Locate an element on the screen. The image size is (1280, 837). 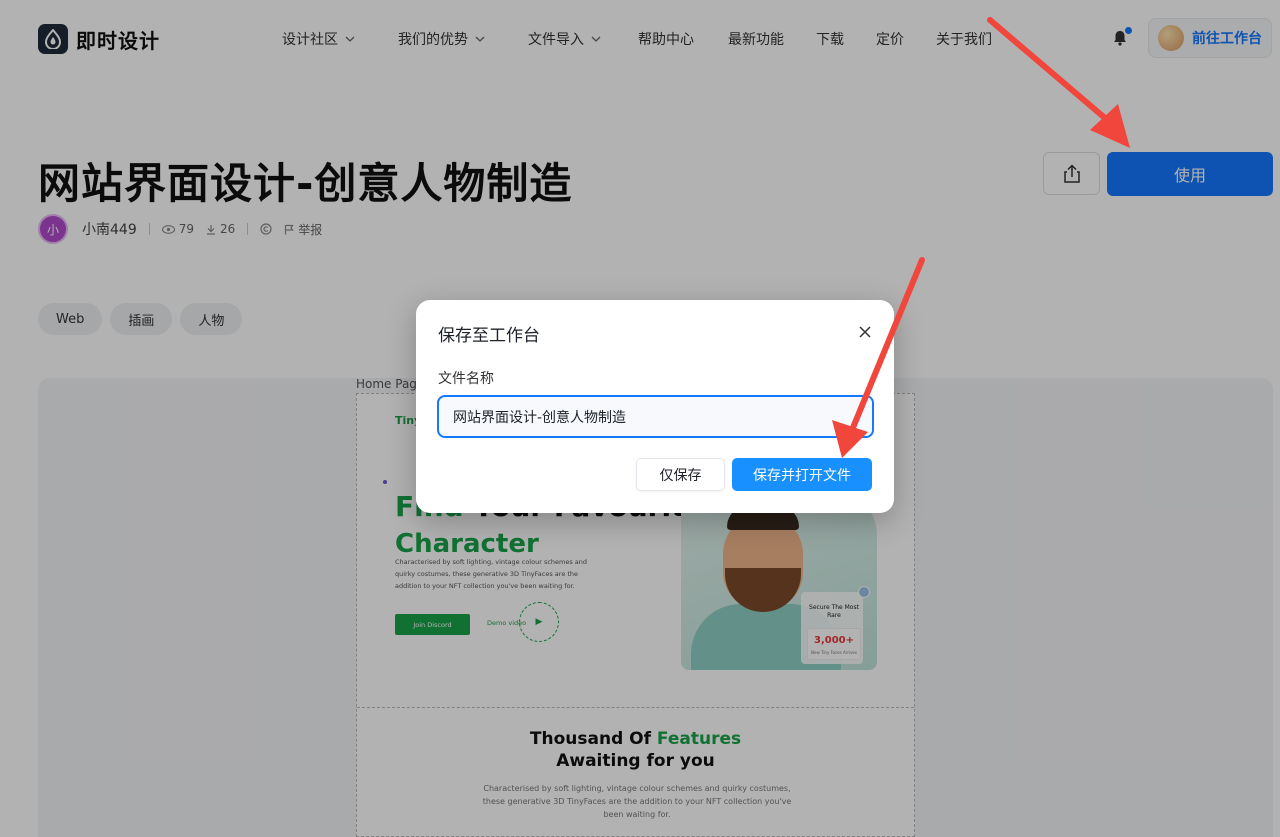
file-name-label: 文件名称 is located at coordinates (466, 379).